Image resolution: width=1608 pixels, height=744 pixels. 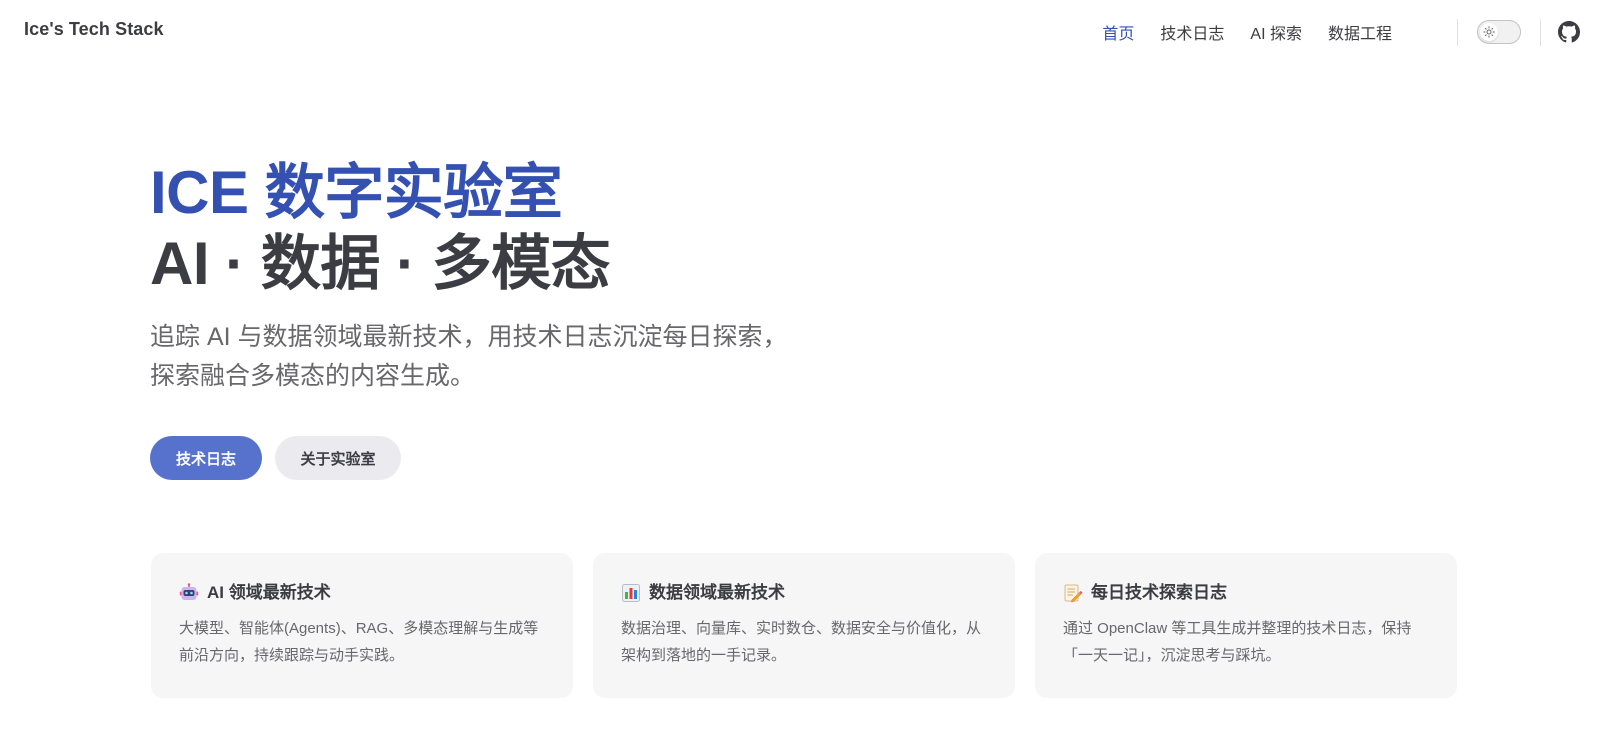 What do you see at coordinates (1159, 592) in the screenshot?
I see `feature-title-text: 每日技术探索日志` at bounding box center [1159, 592].